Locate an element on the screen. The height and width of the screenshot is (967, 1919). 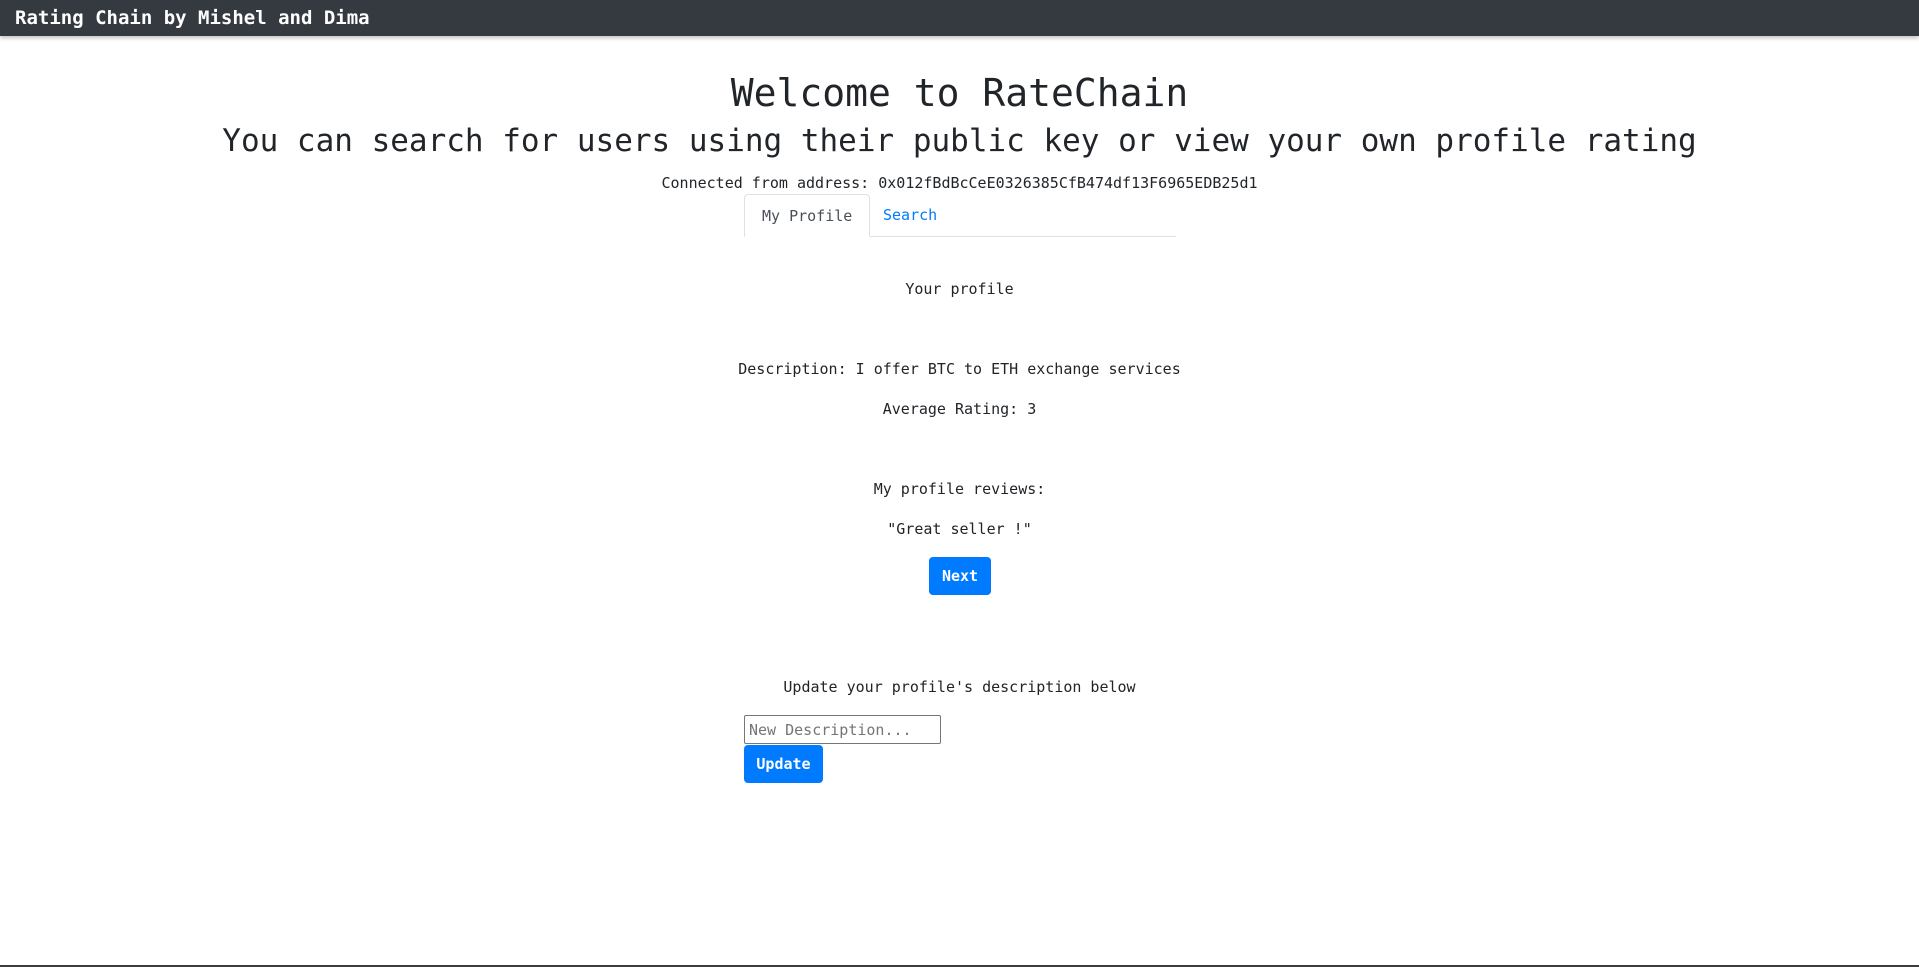
update-heading: Update your profile's description below is located at coordinates (959, 687).